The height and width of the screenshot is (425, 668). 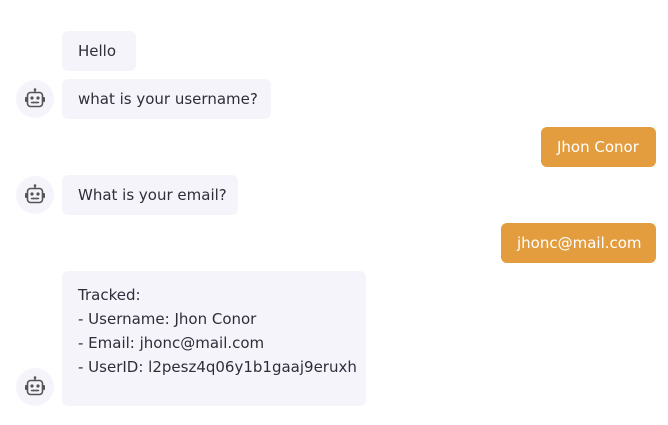 What do you see at coordinates (166, 99) in the screenshot?
I see `bot-message: what is your username?` at bounding box center [166, 99].